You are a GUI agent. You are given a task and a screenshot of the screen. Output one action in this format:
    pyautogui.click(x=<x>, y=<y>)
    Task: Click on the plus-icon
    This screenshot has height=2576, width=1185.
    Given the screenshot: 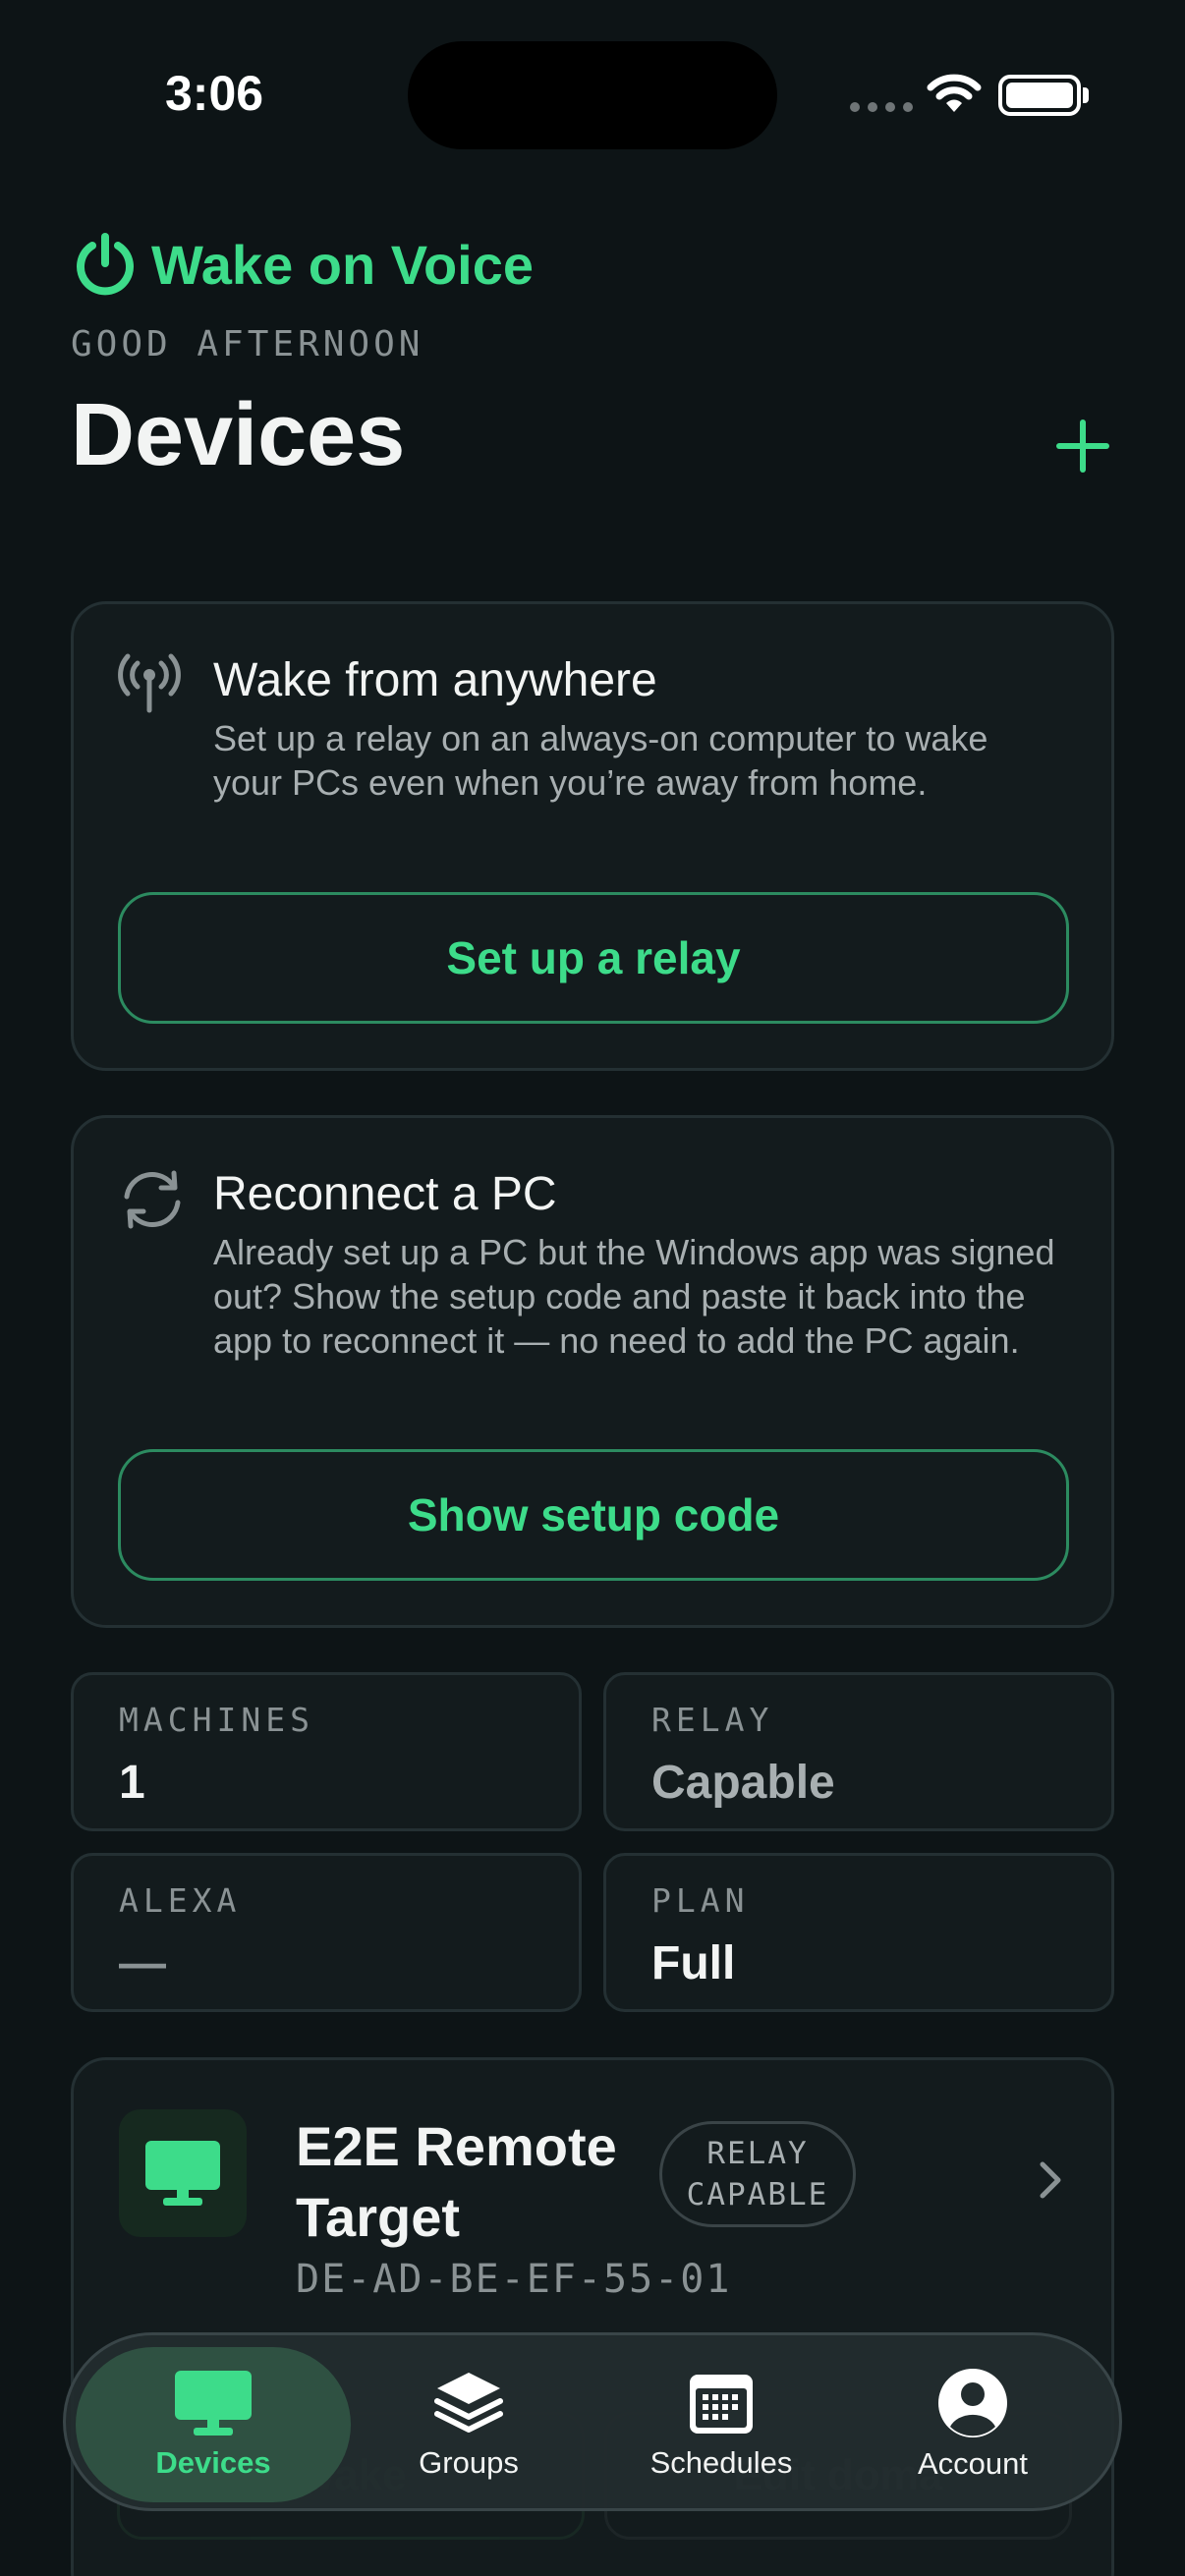 What is the action you would take?
    pyautogui.click(x=1083, y=446)
    